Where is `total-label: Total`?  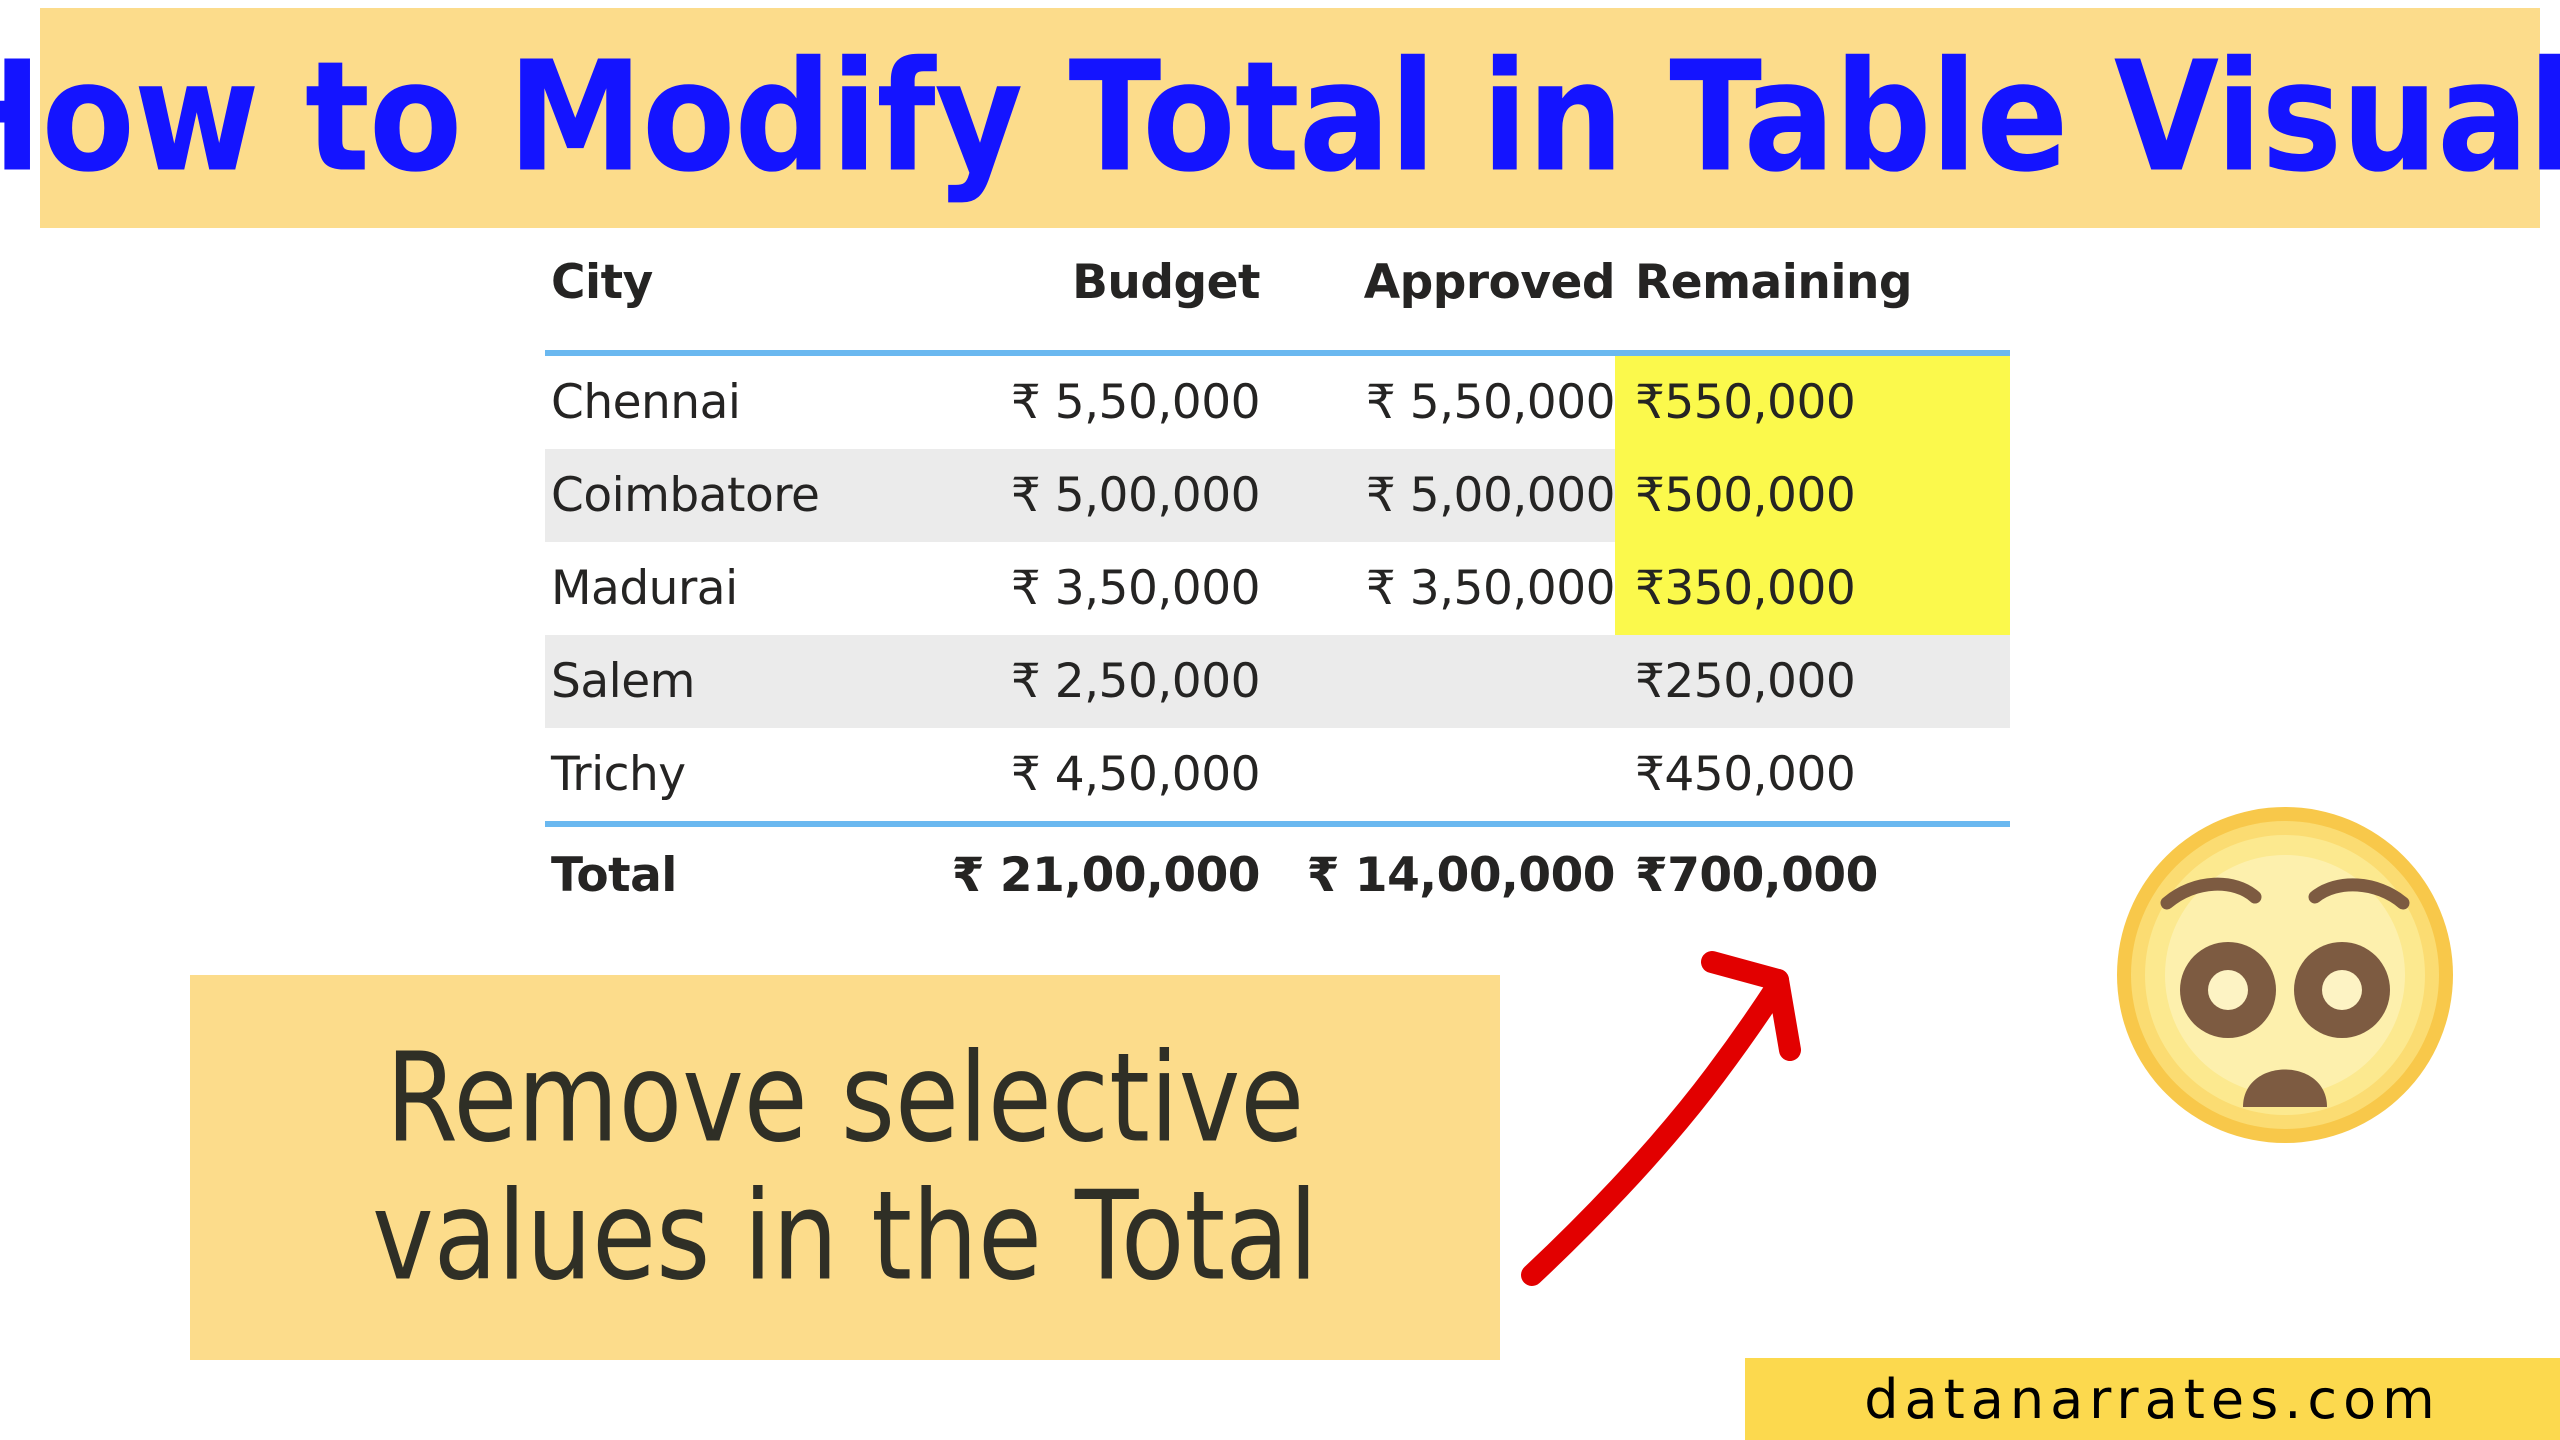 total-label: Total is located at coordinates (722, 872).